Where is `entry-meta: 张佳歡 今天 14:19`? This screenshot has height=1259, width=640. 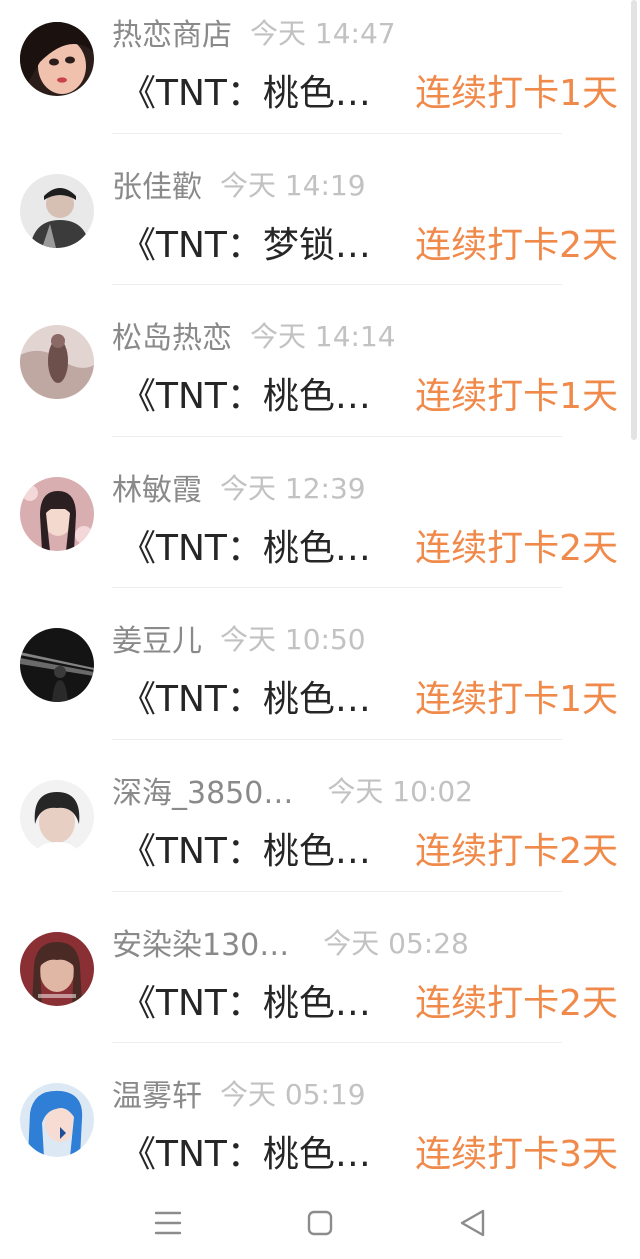 entry-meta: 张佳歡 今天 14:19 is located at coordinates (239, 184).